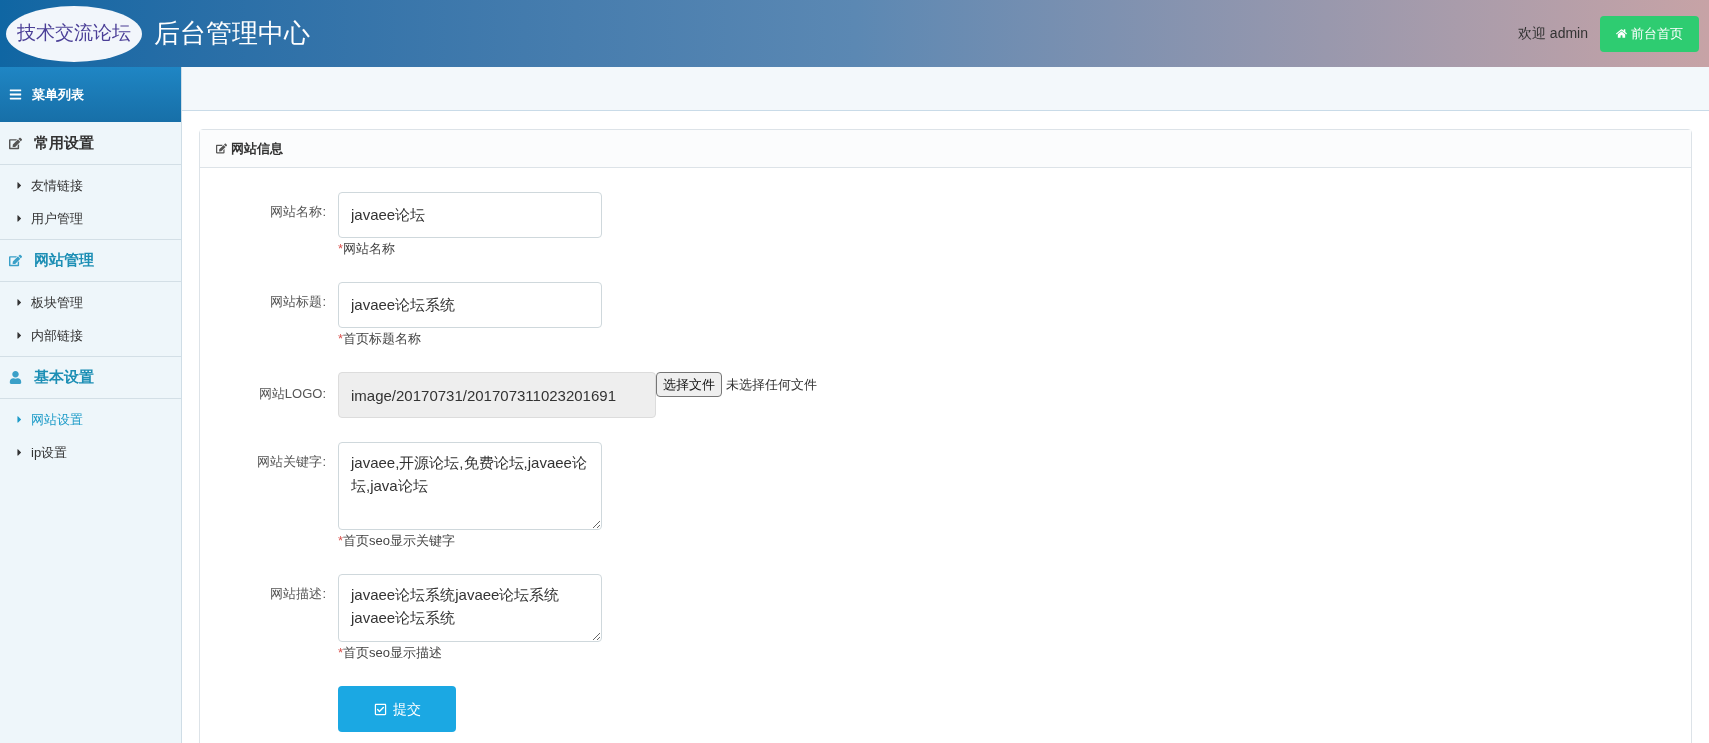  Describe the element at coordinates (257, 148) in the screenshot. I see `panel-title: 网站信息` at that location.